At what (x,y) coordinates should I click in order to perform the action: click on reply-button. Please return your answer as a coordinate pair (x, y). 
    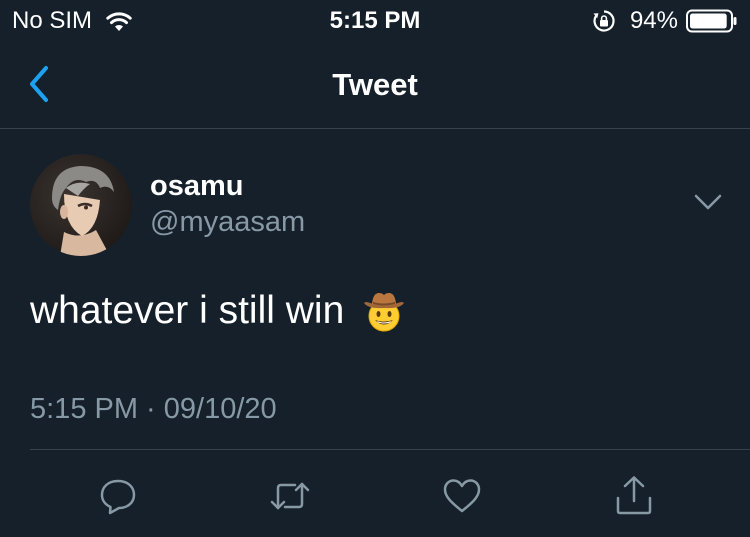
    Looking at the image, I should click on (118, 496).